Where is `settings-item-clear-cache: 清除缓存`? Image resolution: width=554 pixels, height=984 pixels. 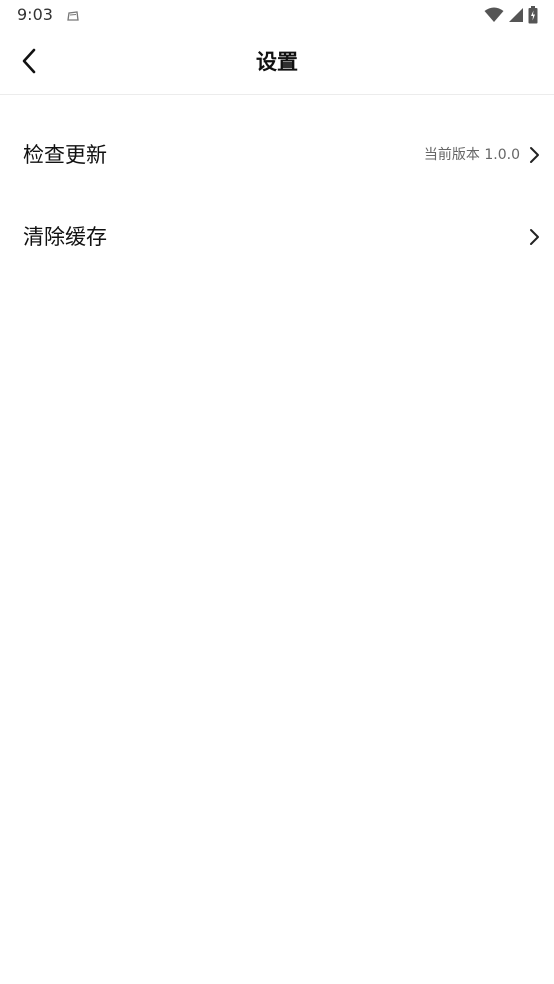
settings-item-clear-cache: 清除缓存 is located at coordinates (277, 237).